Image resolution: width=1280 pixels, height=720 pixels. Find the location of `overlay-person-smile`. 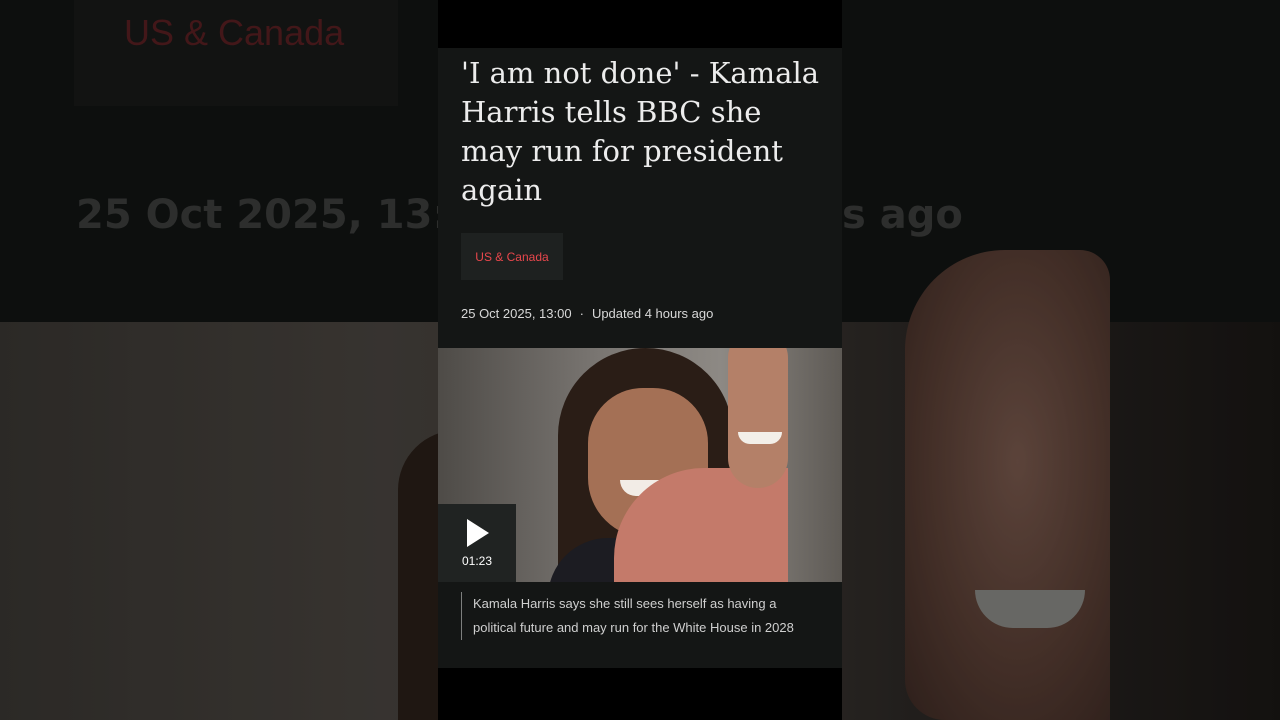

overlay-person-smile is located at coordinates (760, 438).